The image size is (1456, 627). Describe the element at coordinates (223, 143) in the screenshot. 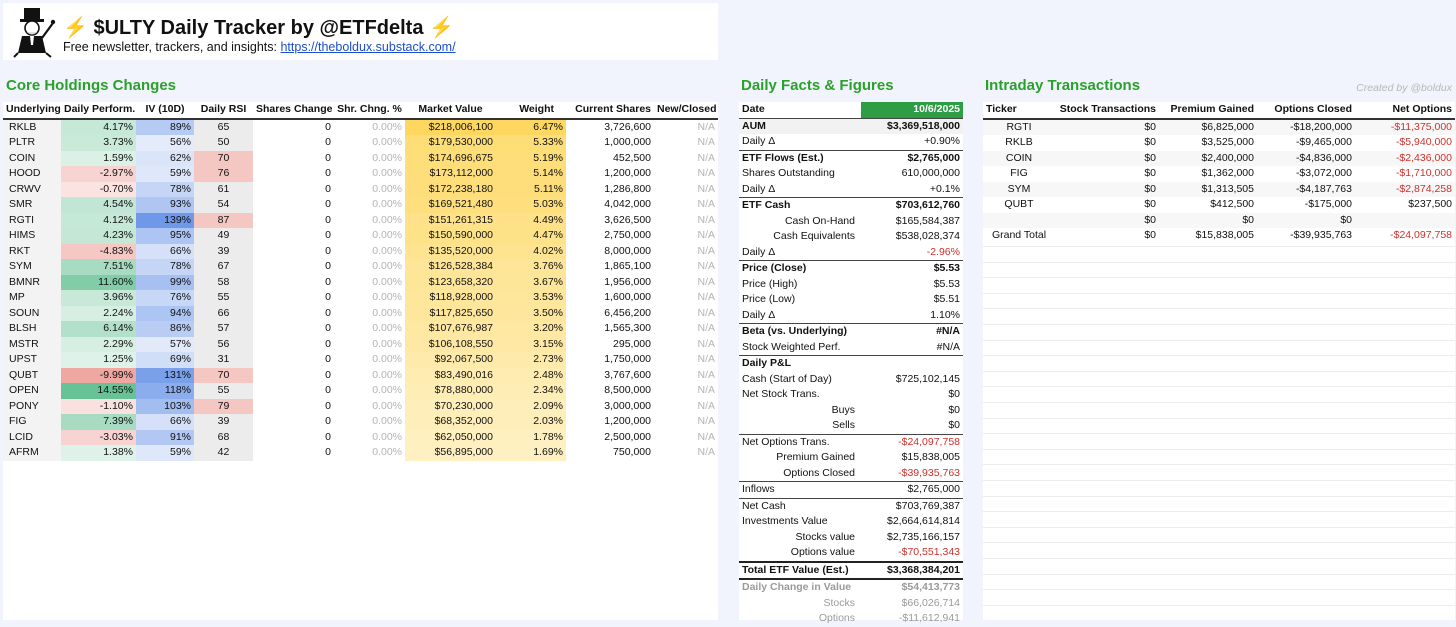

I see `daily-rsi: 50` at that location.